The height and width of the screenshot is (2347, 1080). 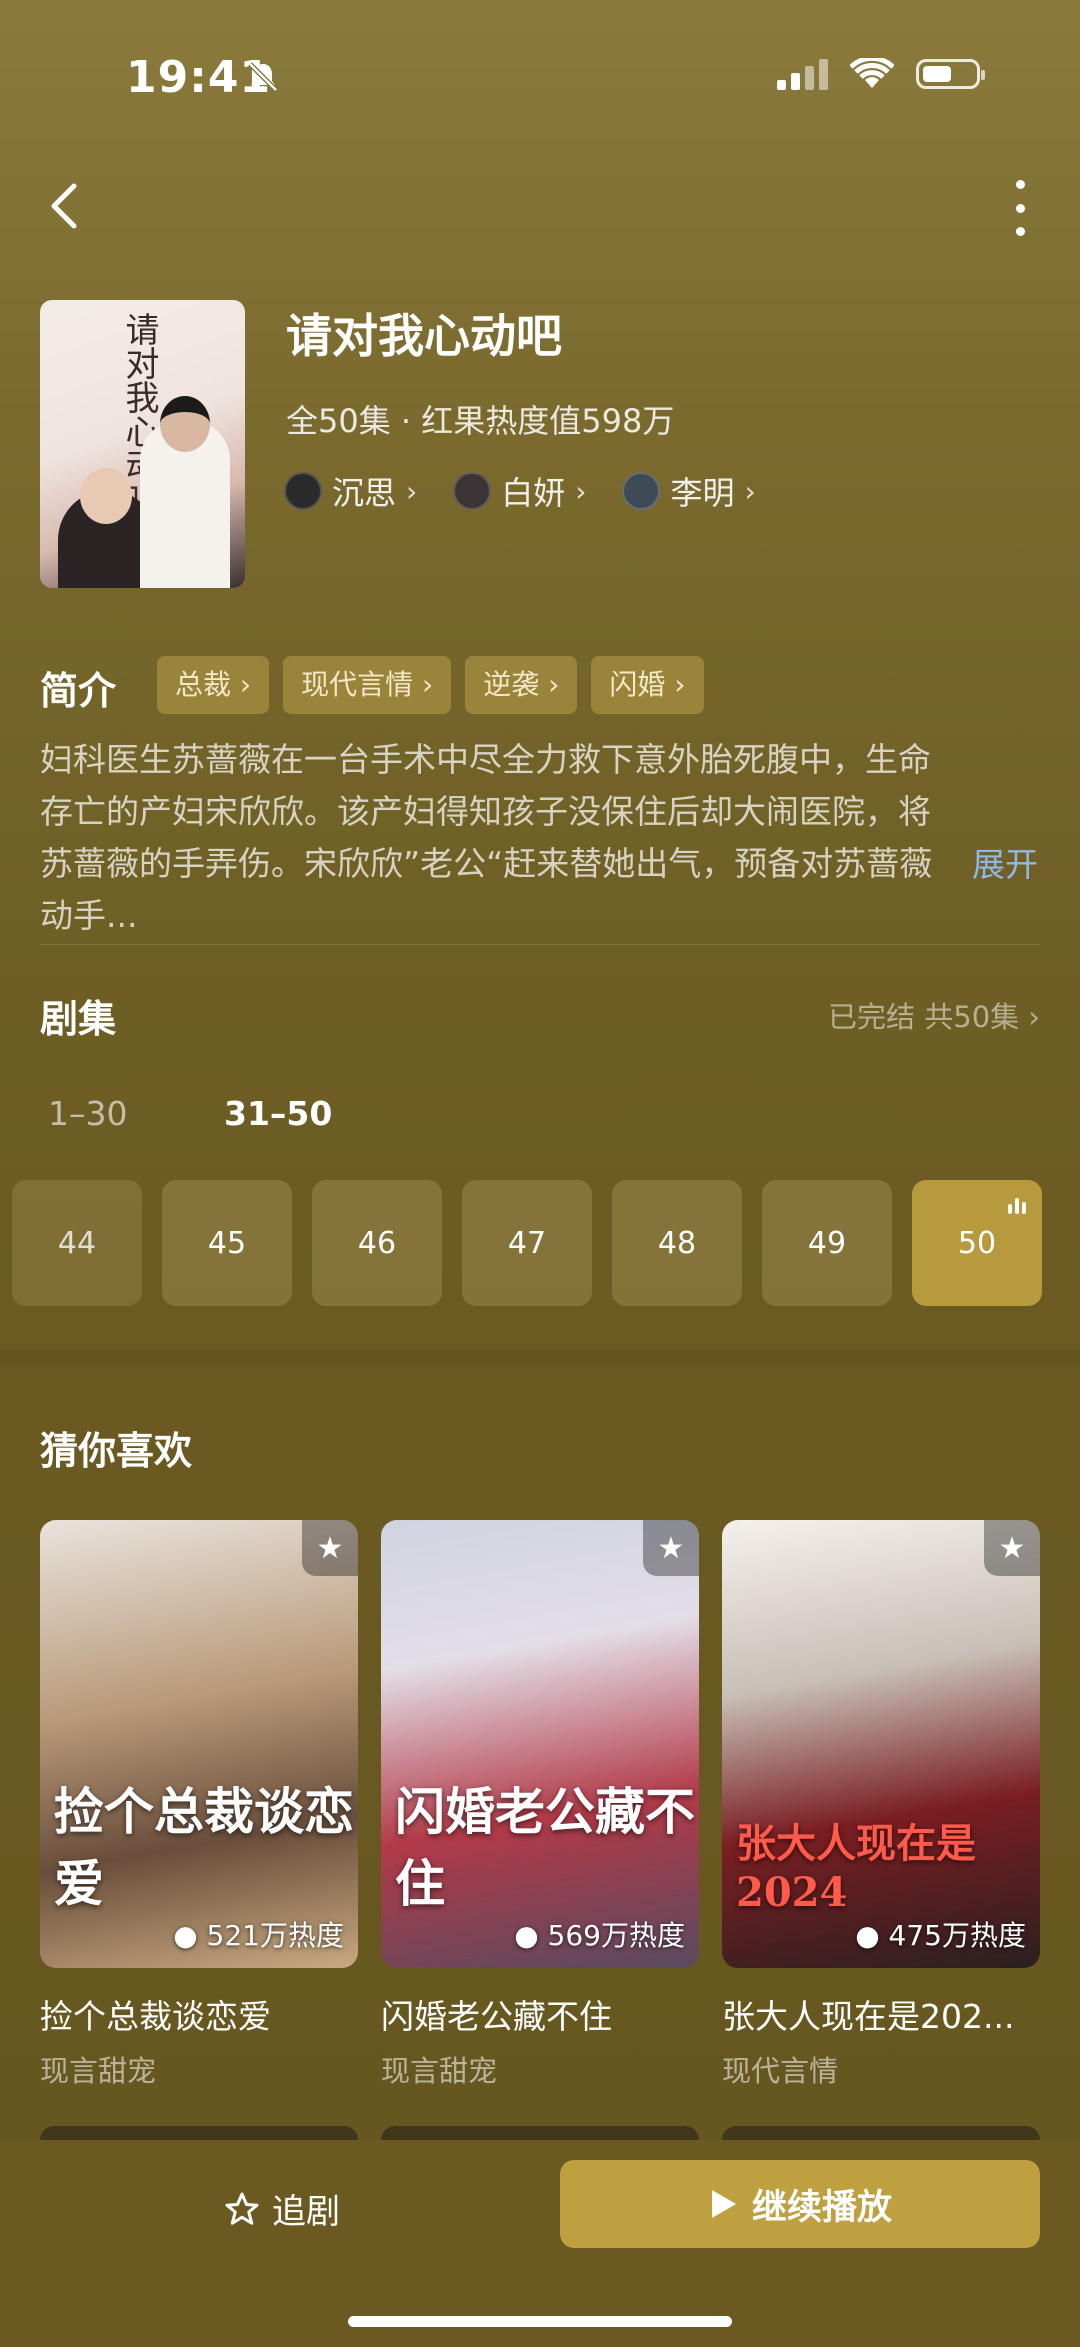 What do you see at coordinates (533, 493) in the screenshot?
I see `actor-name: 白妍` at bounding box center [533, 493].